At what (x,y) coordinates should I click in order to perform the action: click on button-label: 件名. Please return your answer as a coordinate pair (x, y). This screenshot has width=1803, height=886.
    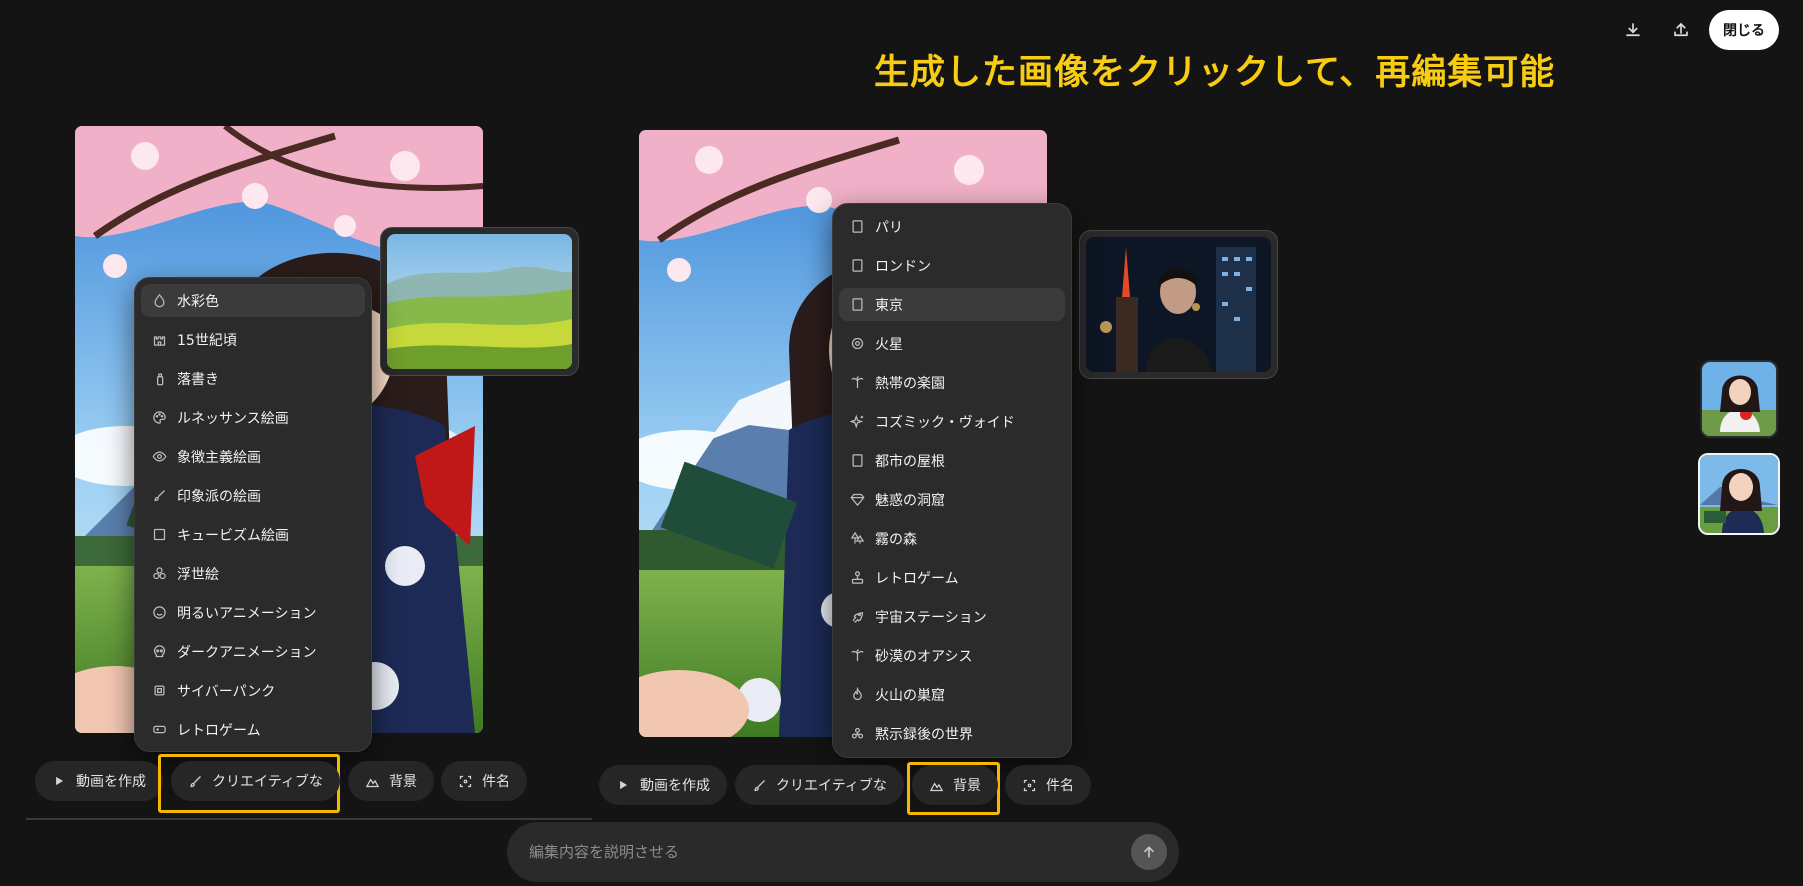
    Looking at the image, I should click on (1060, 786).